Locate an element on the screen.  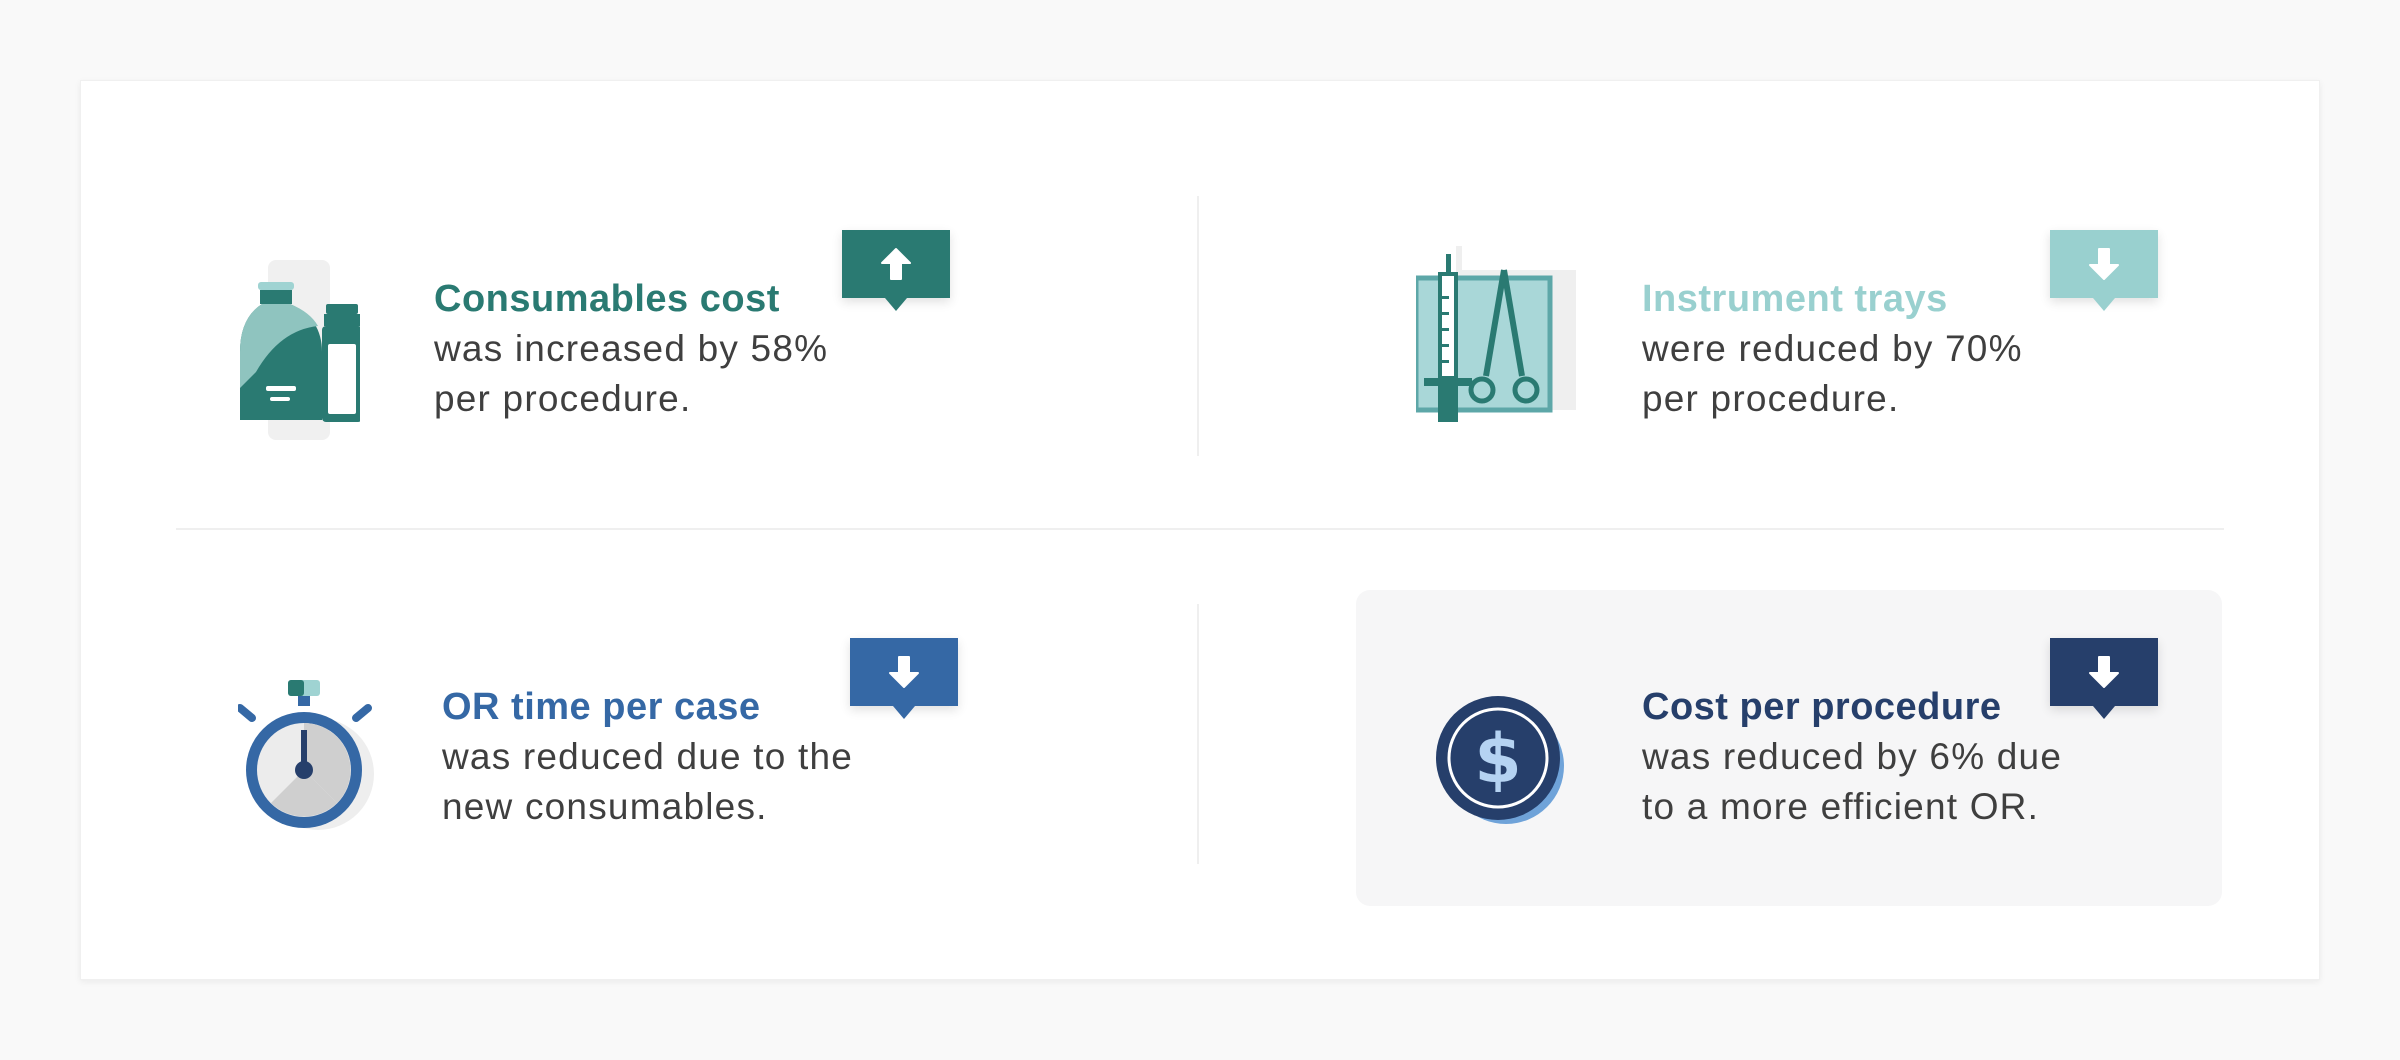
stat-line-2: to a more efficient OR. is located at coordinates (1841, 806).